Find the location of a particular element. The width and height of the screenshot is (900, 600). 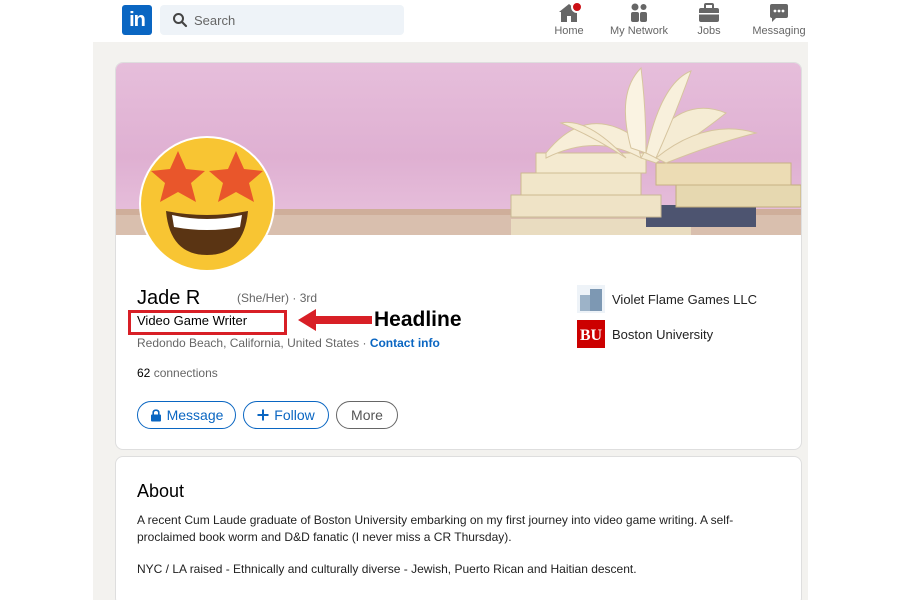

nav-messaging: Messaging is located at coordinates (779, 21).